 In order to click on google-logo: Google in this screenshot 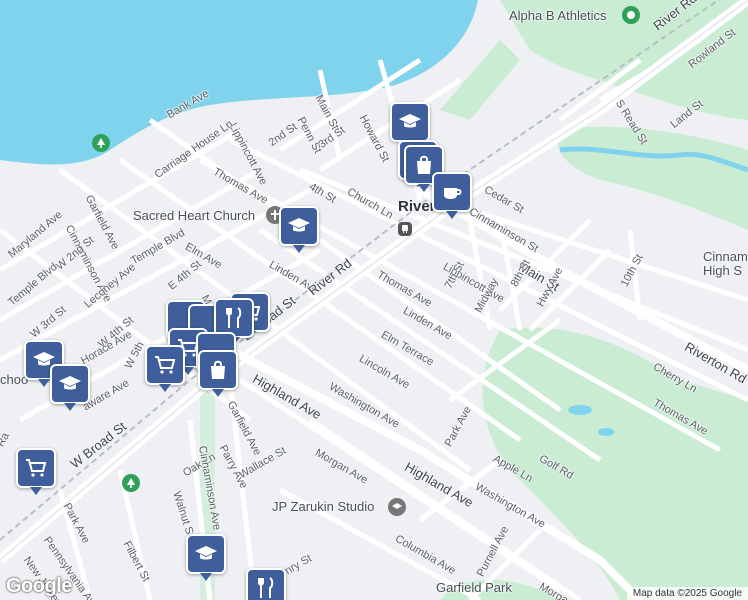, I will do `click(39, 586)`.